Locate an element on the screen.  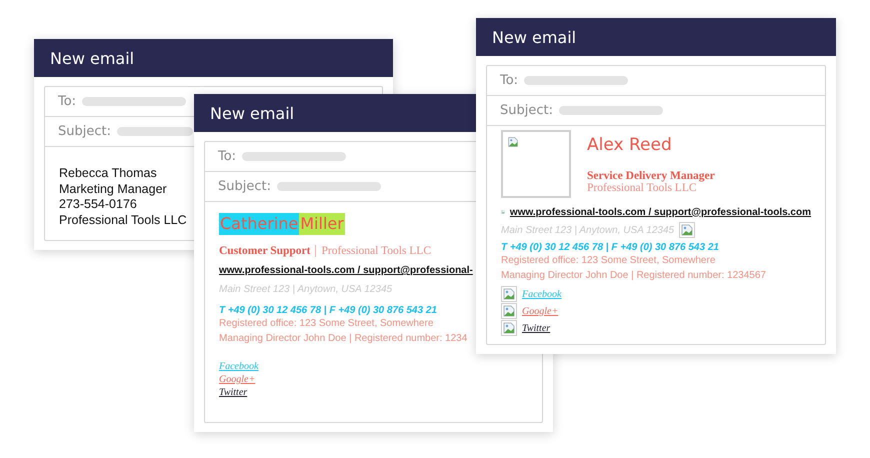
name-text: Alex Reed is located at coordinates (630, 145).